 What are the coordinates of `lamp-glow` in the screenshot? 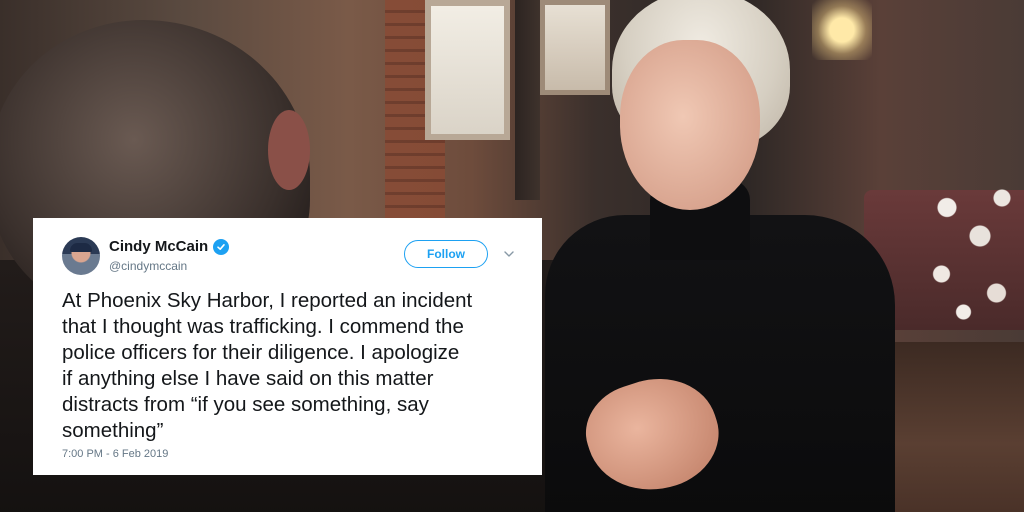 It's located at (842, 30).